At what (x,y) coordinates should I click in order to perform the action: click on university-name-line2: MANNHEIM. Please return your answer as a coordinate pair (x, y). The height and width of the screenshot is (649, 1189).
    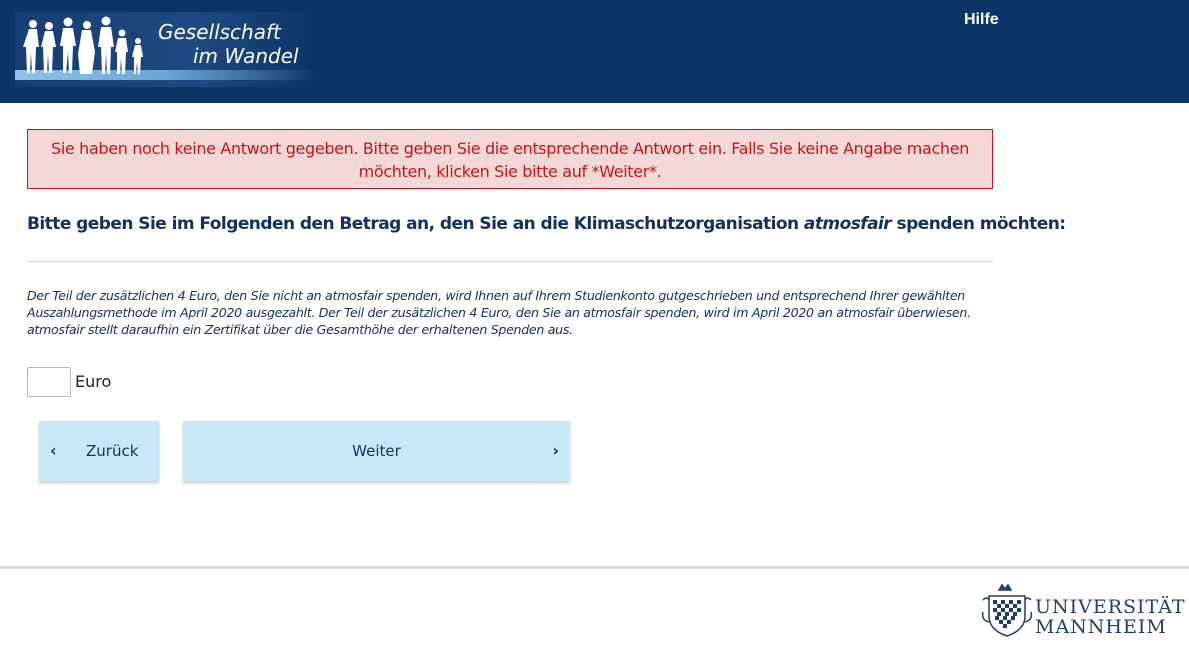
    Looking at the image, I should click on (1101, 627).